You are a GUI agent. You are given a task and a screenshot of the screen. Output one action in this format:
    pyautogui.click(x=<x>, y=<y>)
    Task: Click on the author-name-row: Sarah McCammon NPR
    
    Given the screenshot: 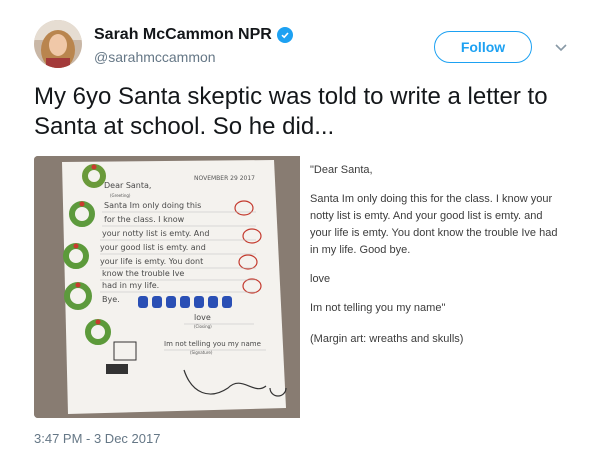 What is the action you would take?
    pyautogui.click(x=193, y=35)
    